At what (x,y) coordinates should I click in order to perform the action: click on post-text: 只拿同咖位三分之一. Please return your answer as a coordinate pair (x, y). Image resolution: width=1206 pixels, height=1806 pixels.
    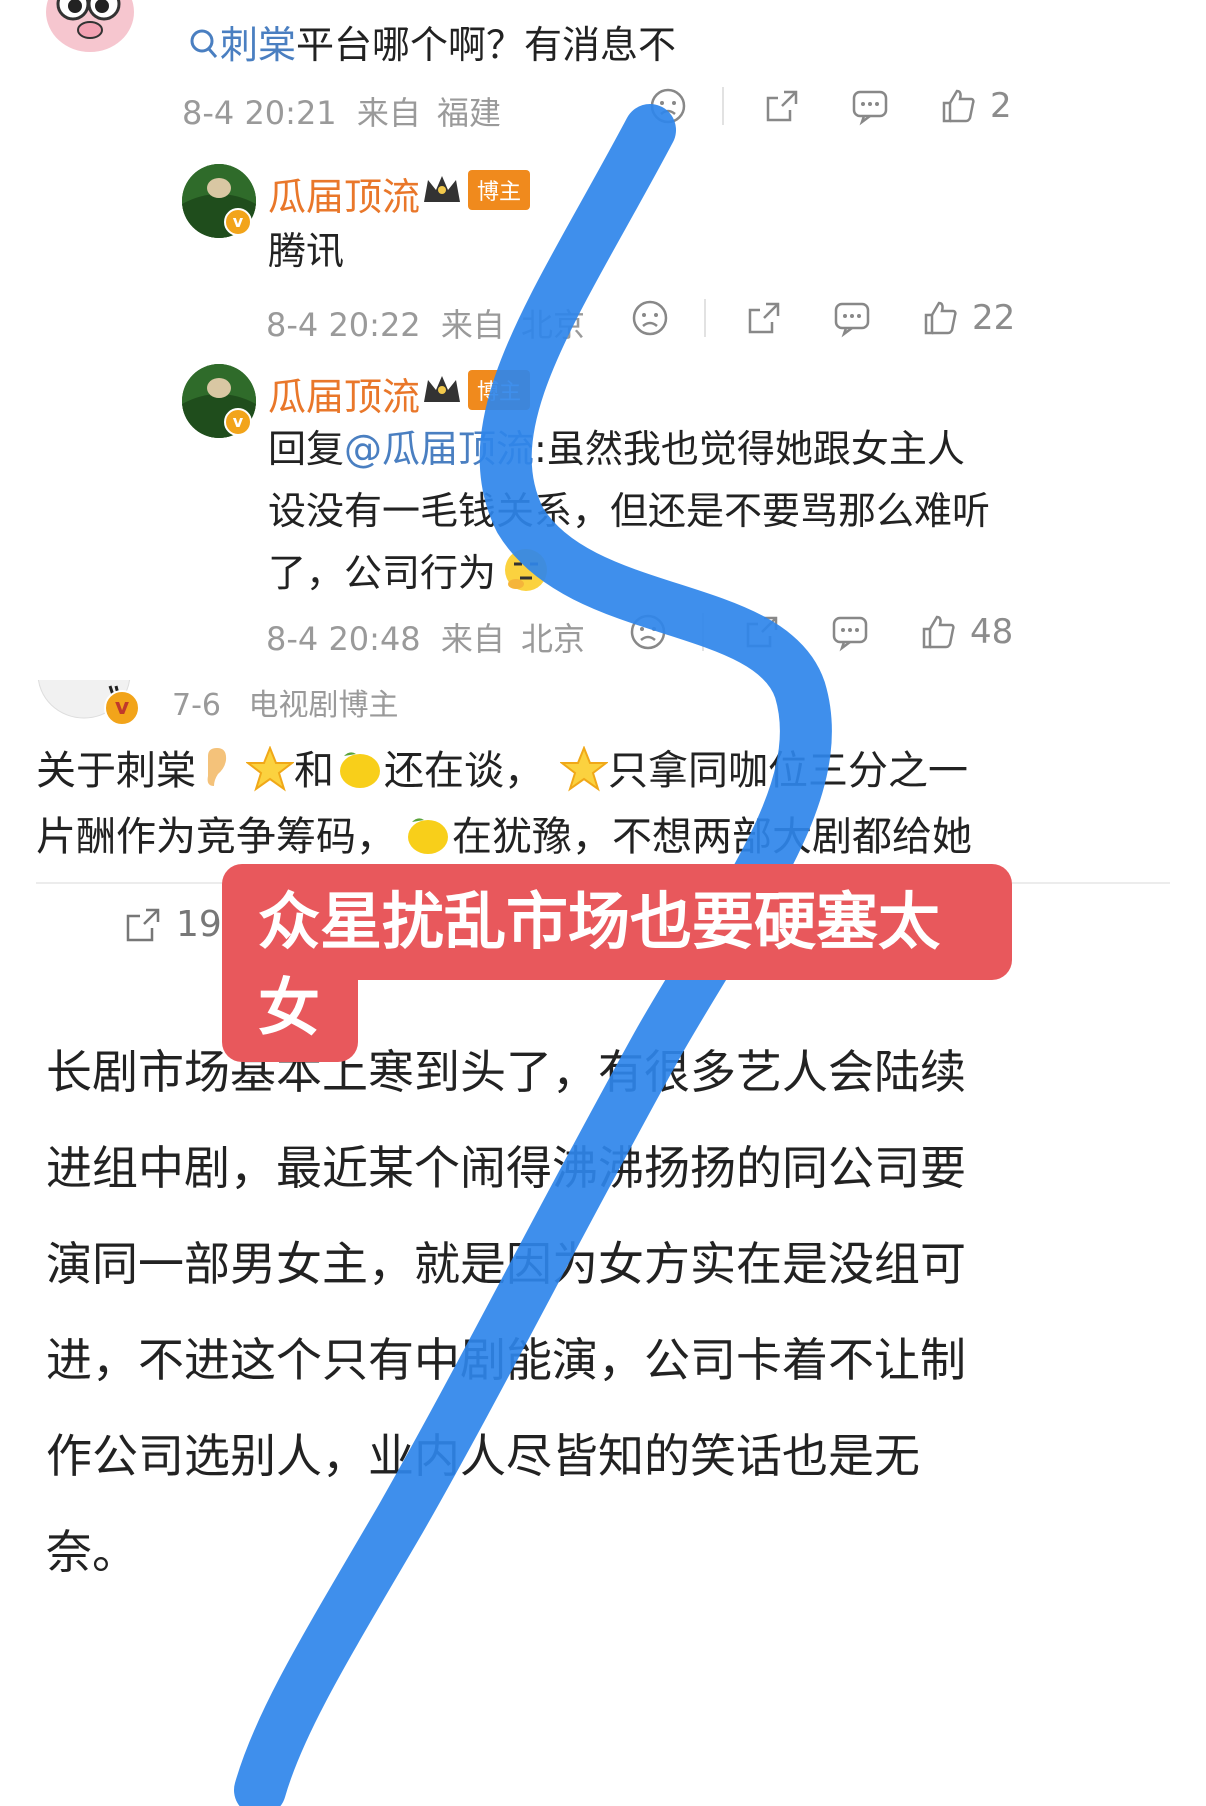
    Looking at the image, I should click on (788, 771).